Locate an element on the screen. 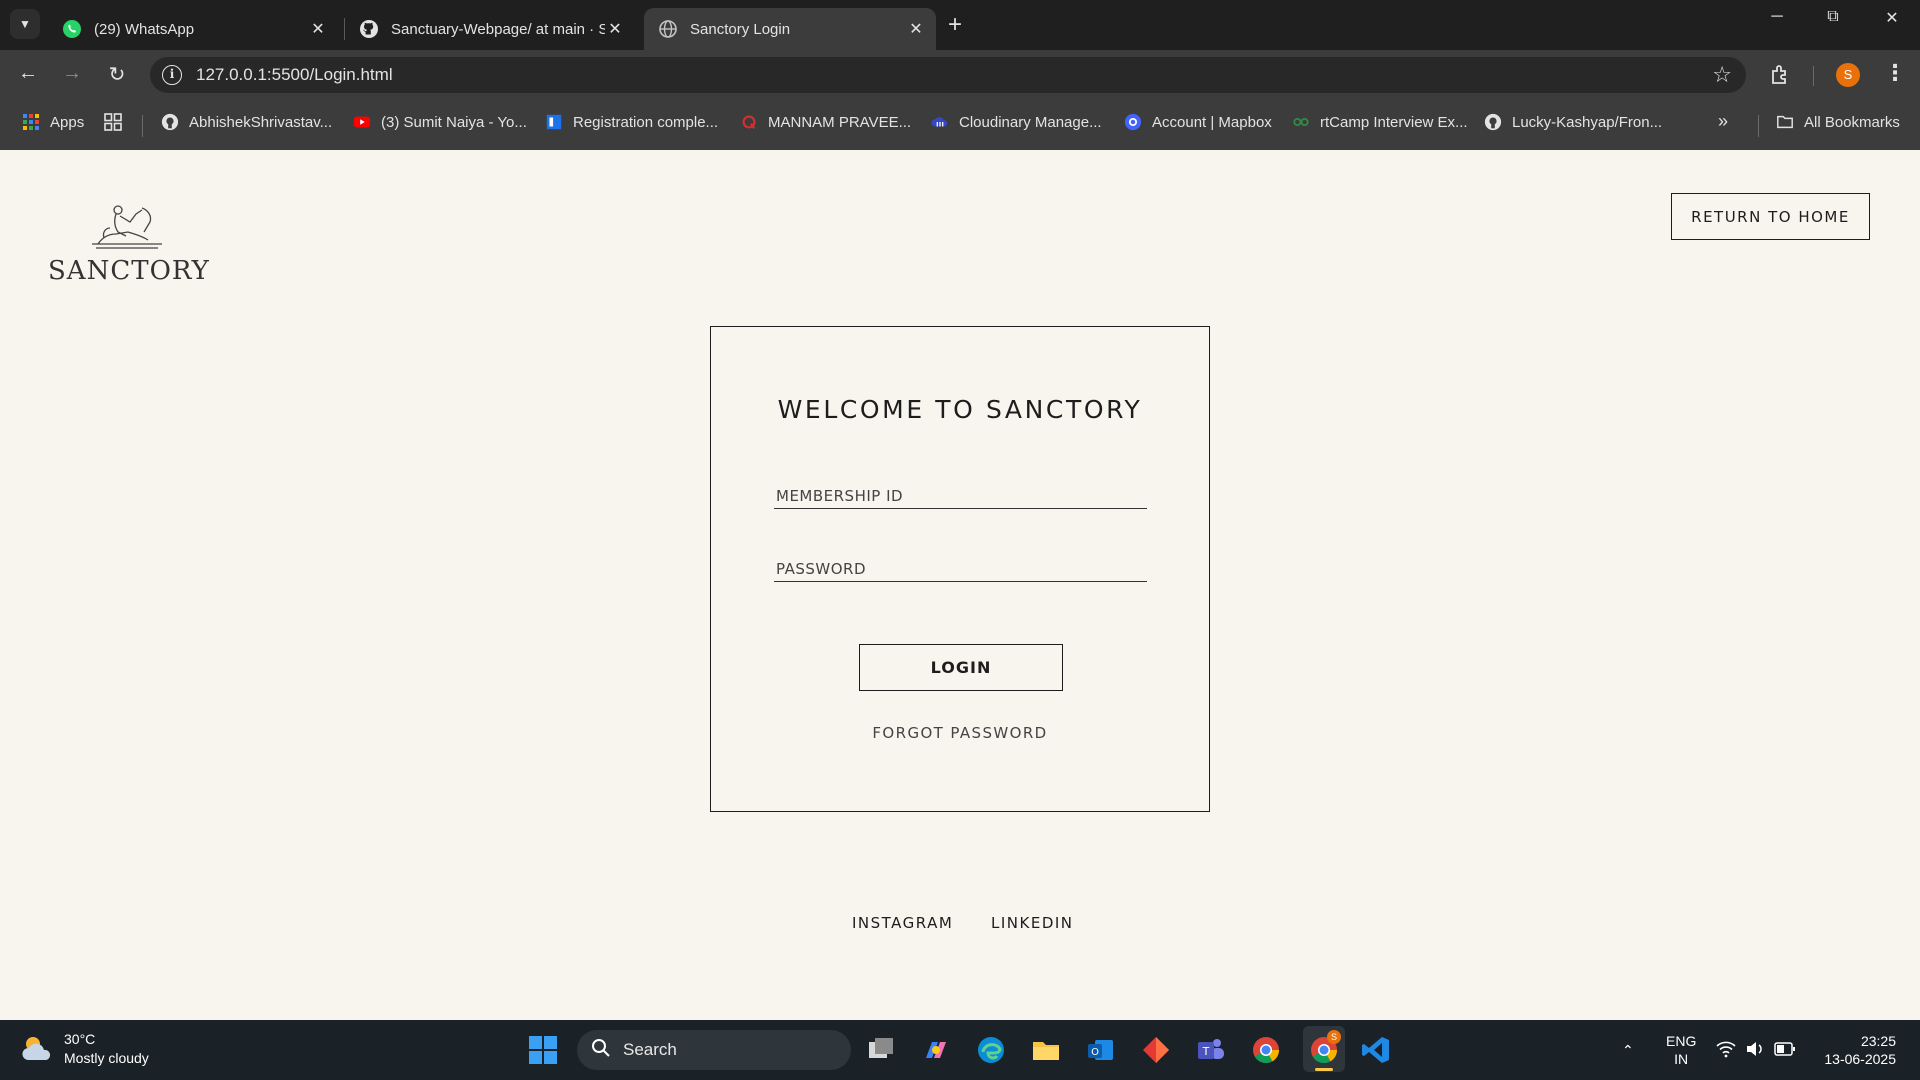  tab-groups-button is located at coordinates (118, 122).